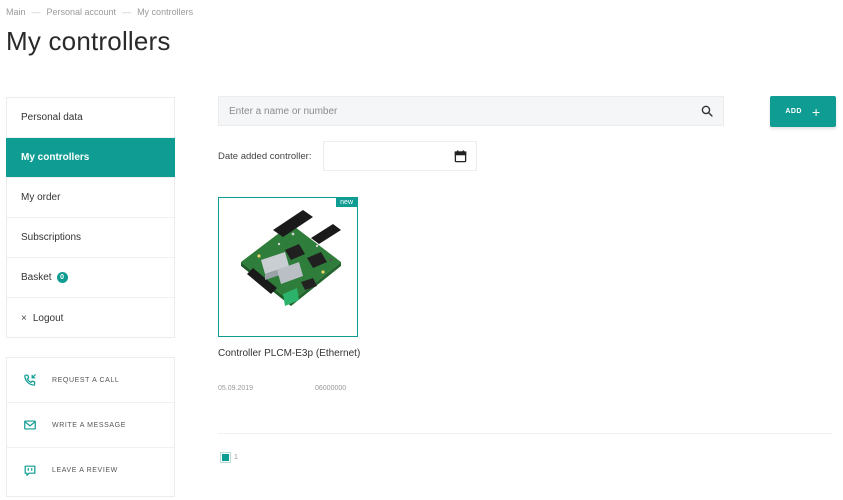  I want to click on page-number: 1, so click(236, 457).